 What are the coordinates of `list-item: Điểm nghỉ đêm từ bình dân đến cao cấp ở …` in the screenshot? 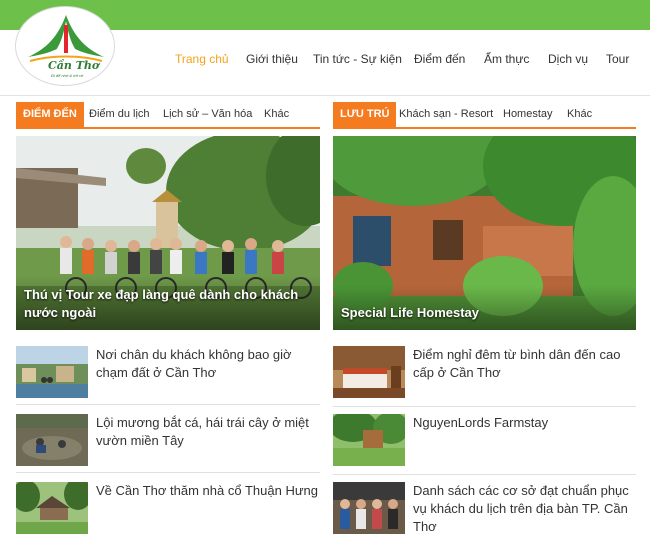 It's located at (484, 374).